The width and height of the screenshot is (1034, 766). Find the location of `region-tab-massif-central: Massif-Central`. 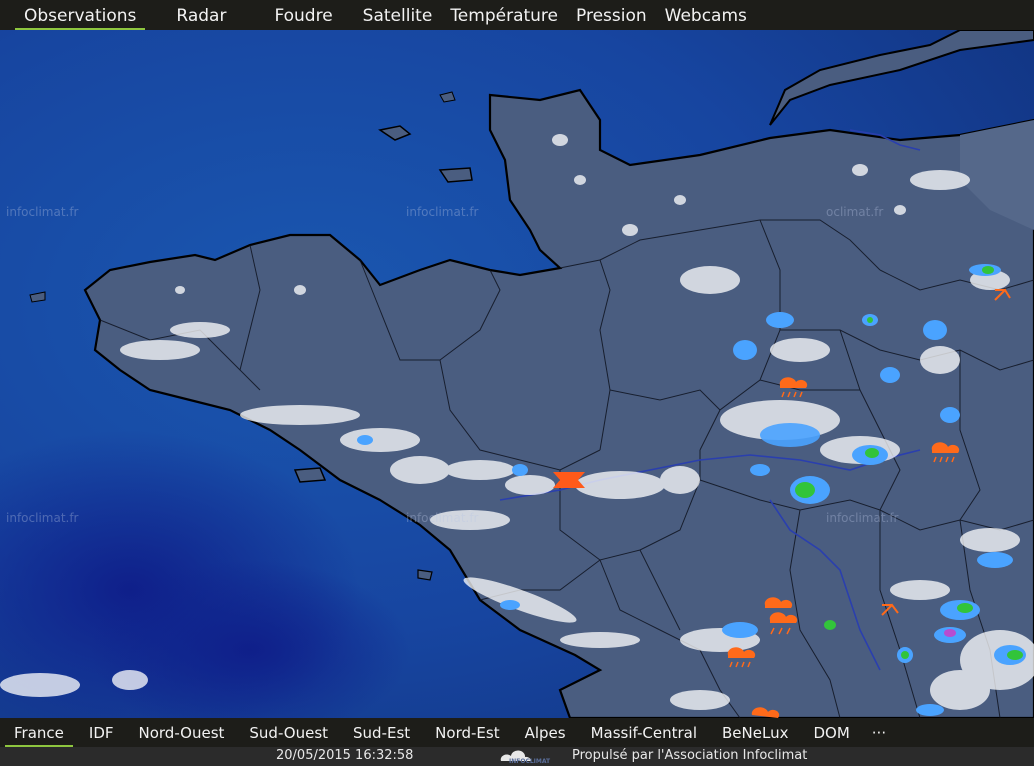

region-tab-massif-central: Massif-Central is located at coordinates (644, 732).